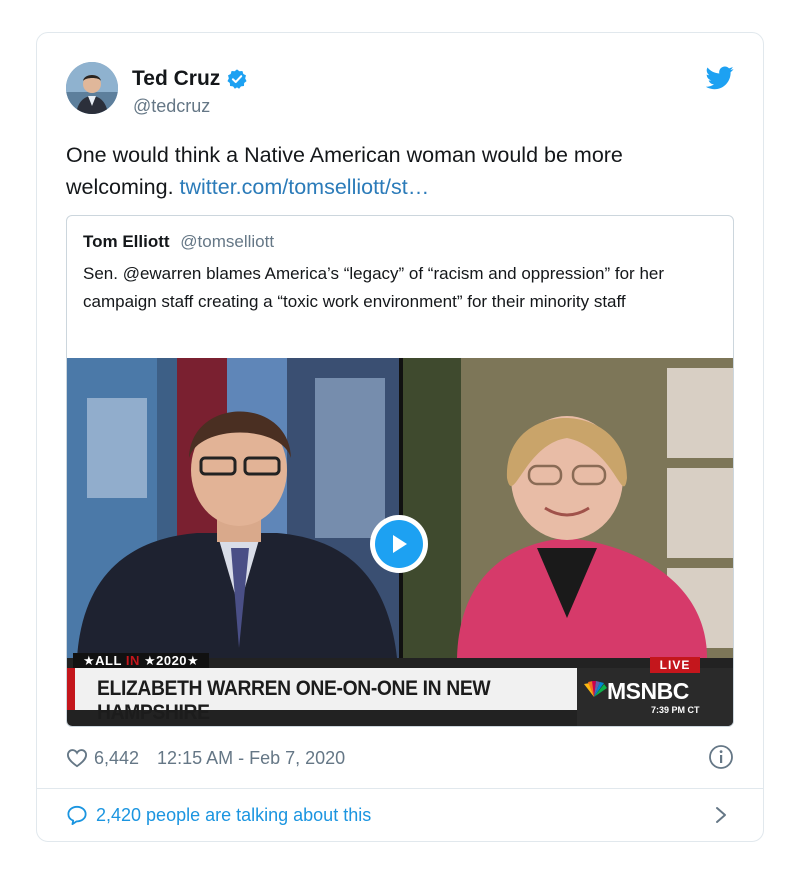 This screenshot has height=875, width=799. I want to click on chyron-tag: ★ALL IN ★2020★, so click(141, 661).